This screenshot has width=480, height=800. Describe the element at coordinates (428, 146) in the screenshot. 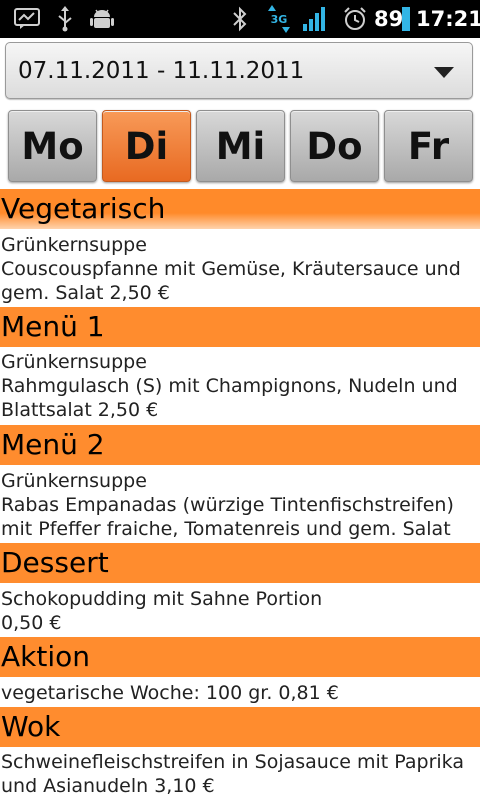

I see `day-tab-fr: Fr` at that location.